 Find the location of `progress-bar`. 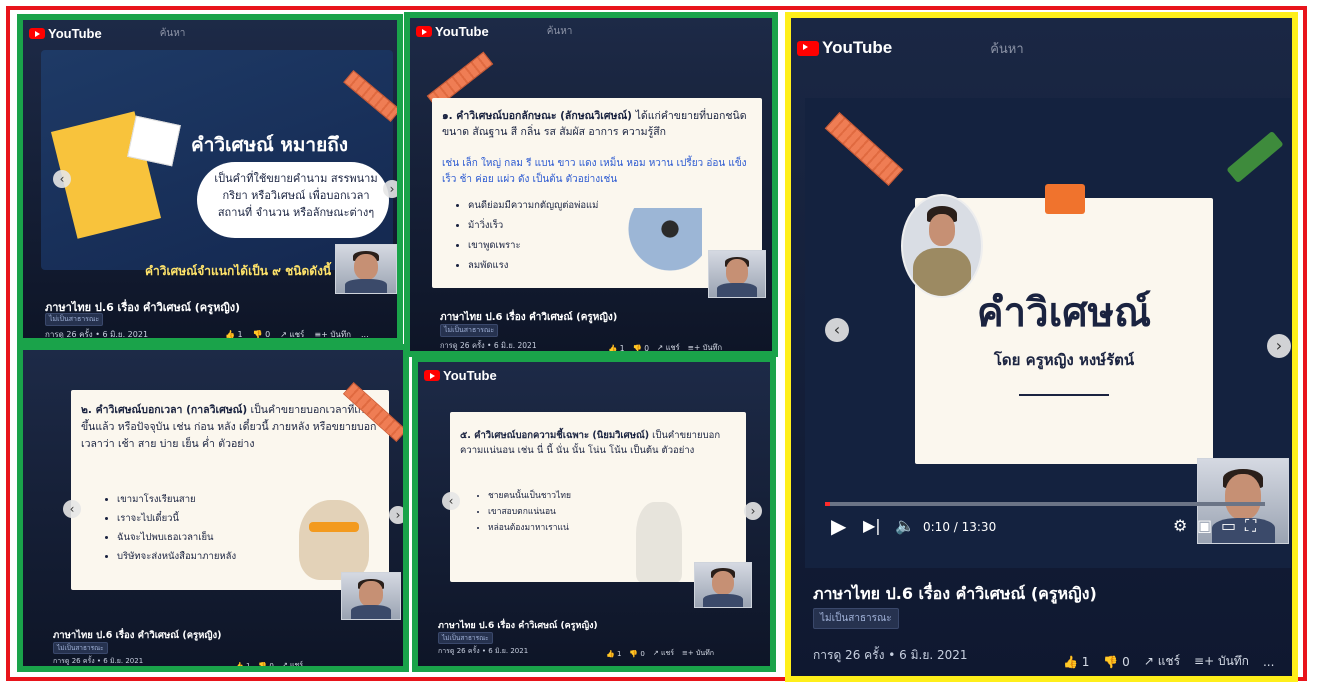

progress-bar is located at coordinates (1045, 504).